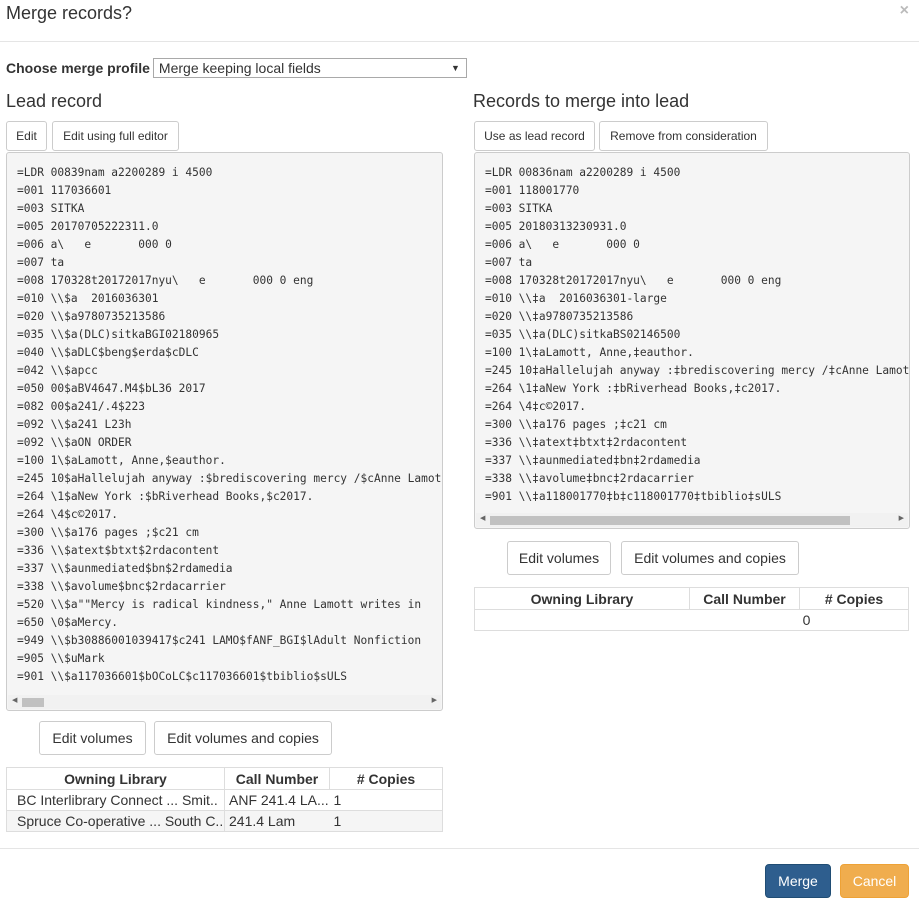  Describe the element at coordinates (239, 68) in the screenshot. I see `merge-profile-value: Merge keeping local fields` at that location.